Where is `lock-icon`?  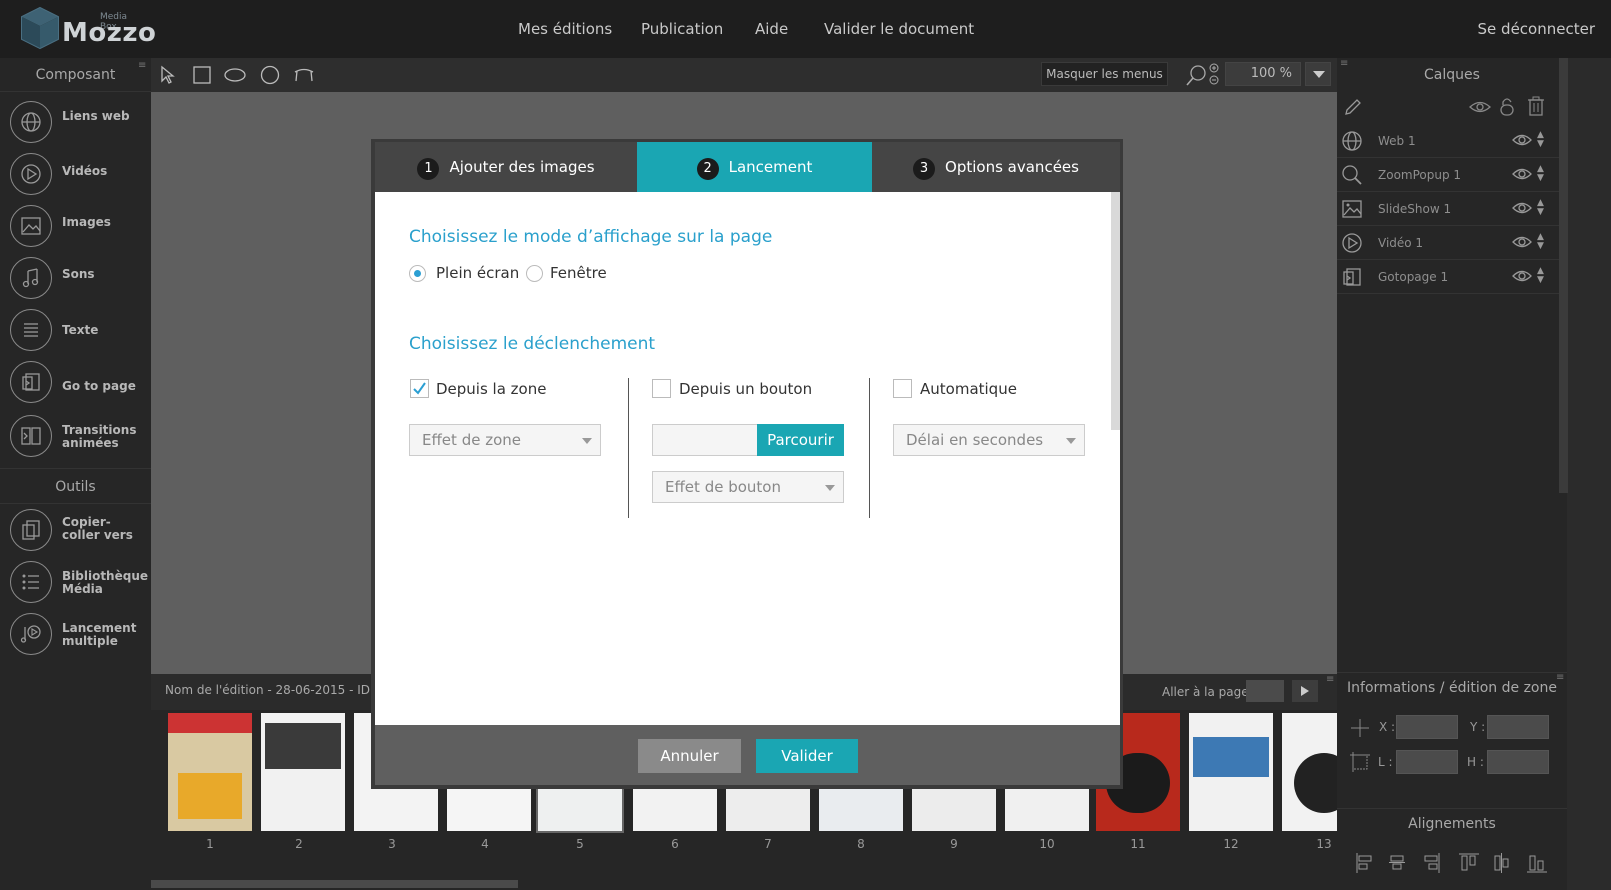
lock-icon is located at coordinates (1507, 106).